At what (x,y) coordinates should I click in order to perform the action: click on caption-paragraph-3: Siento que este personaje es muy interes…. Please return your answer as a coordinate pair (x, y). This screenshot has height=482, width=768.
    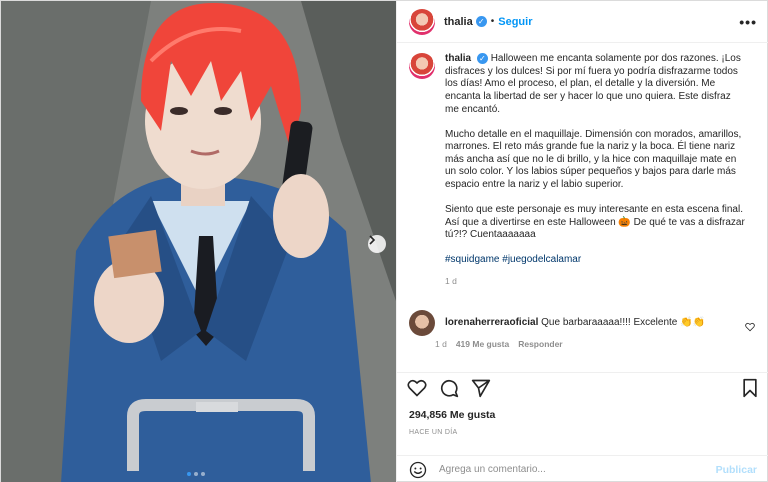
    Looking at the image, I should click on (595, 222).